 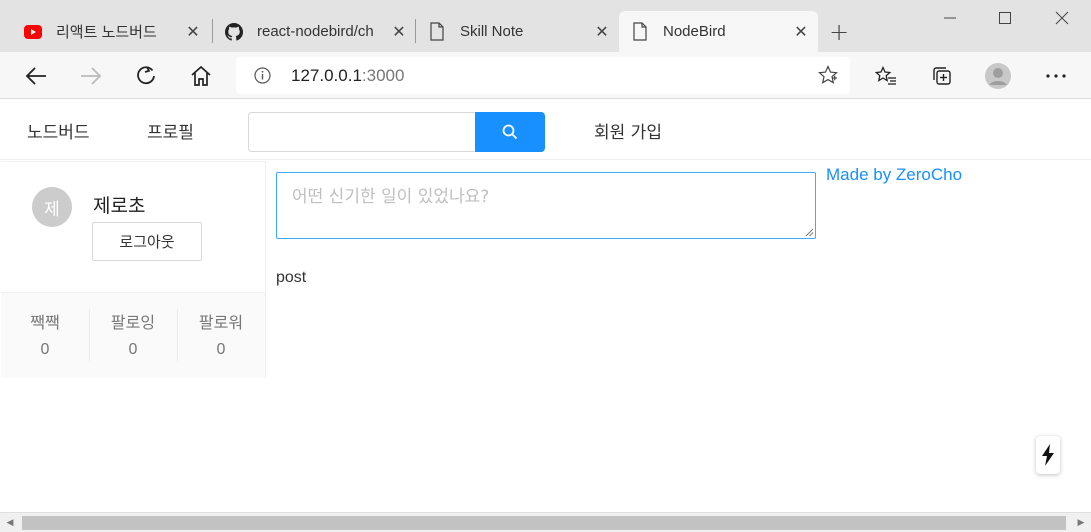 I want to click on avatar: 제, so click(x=52, y=207).